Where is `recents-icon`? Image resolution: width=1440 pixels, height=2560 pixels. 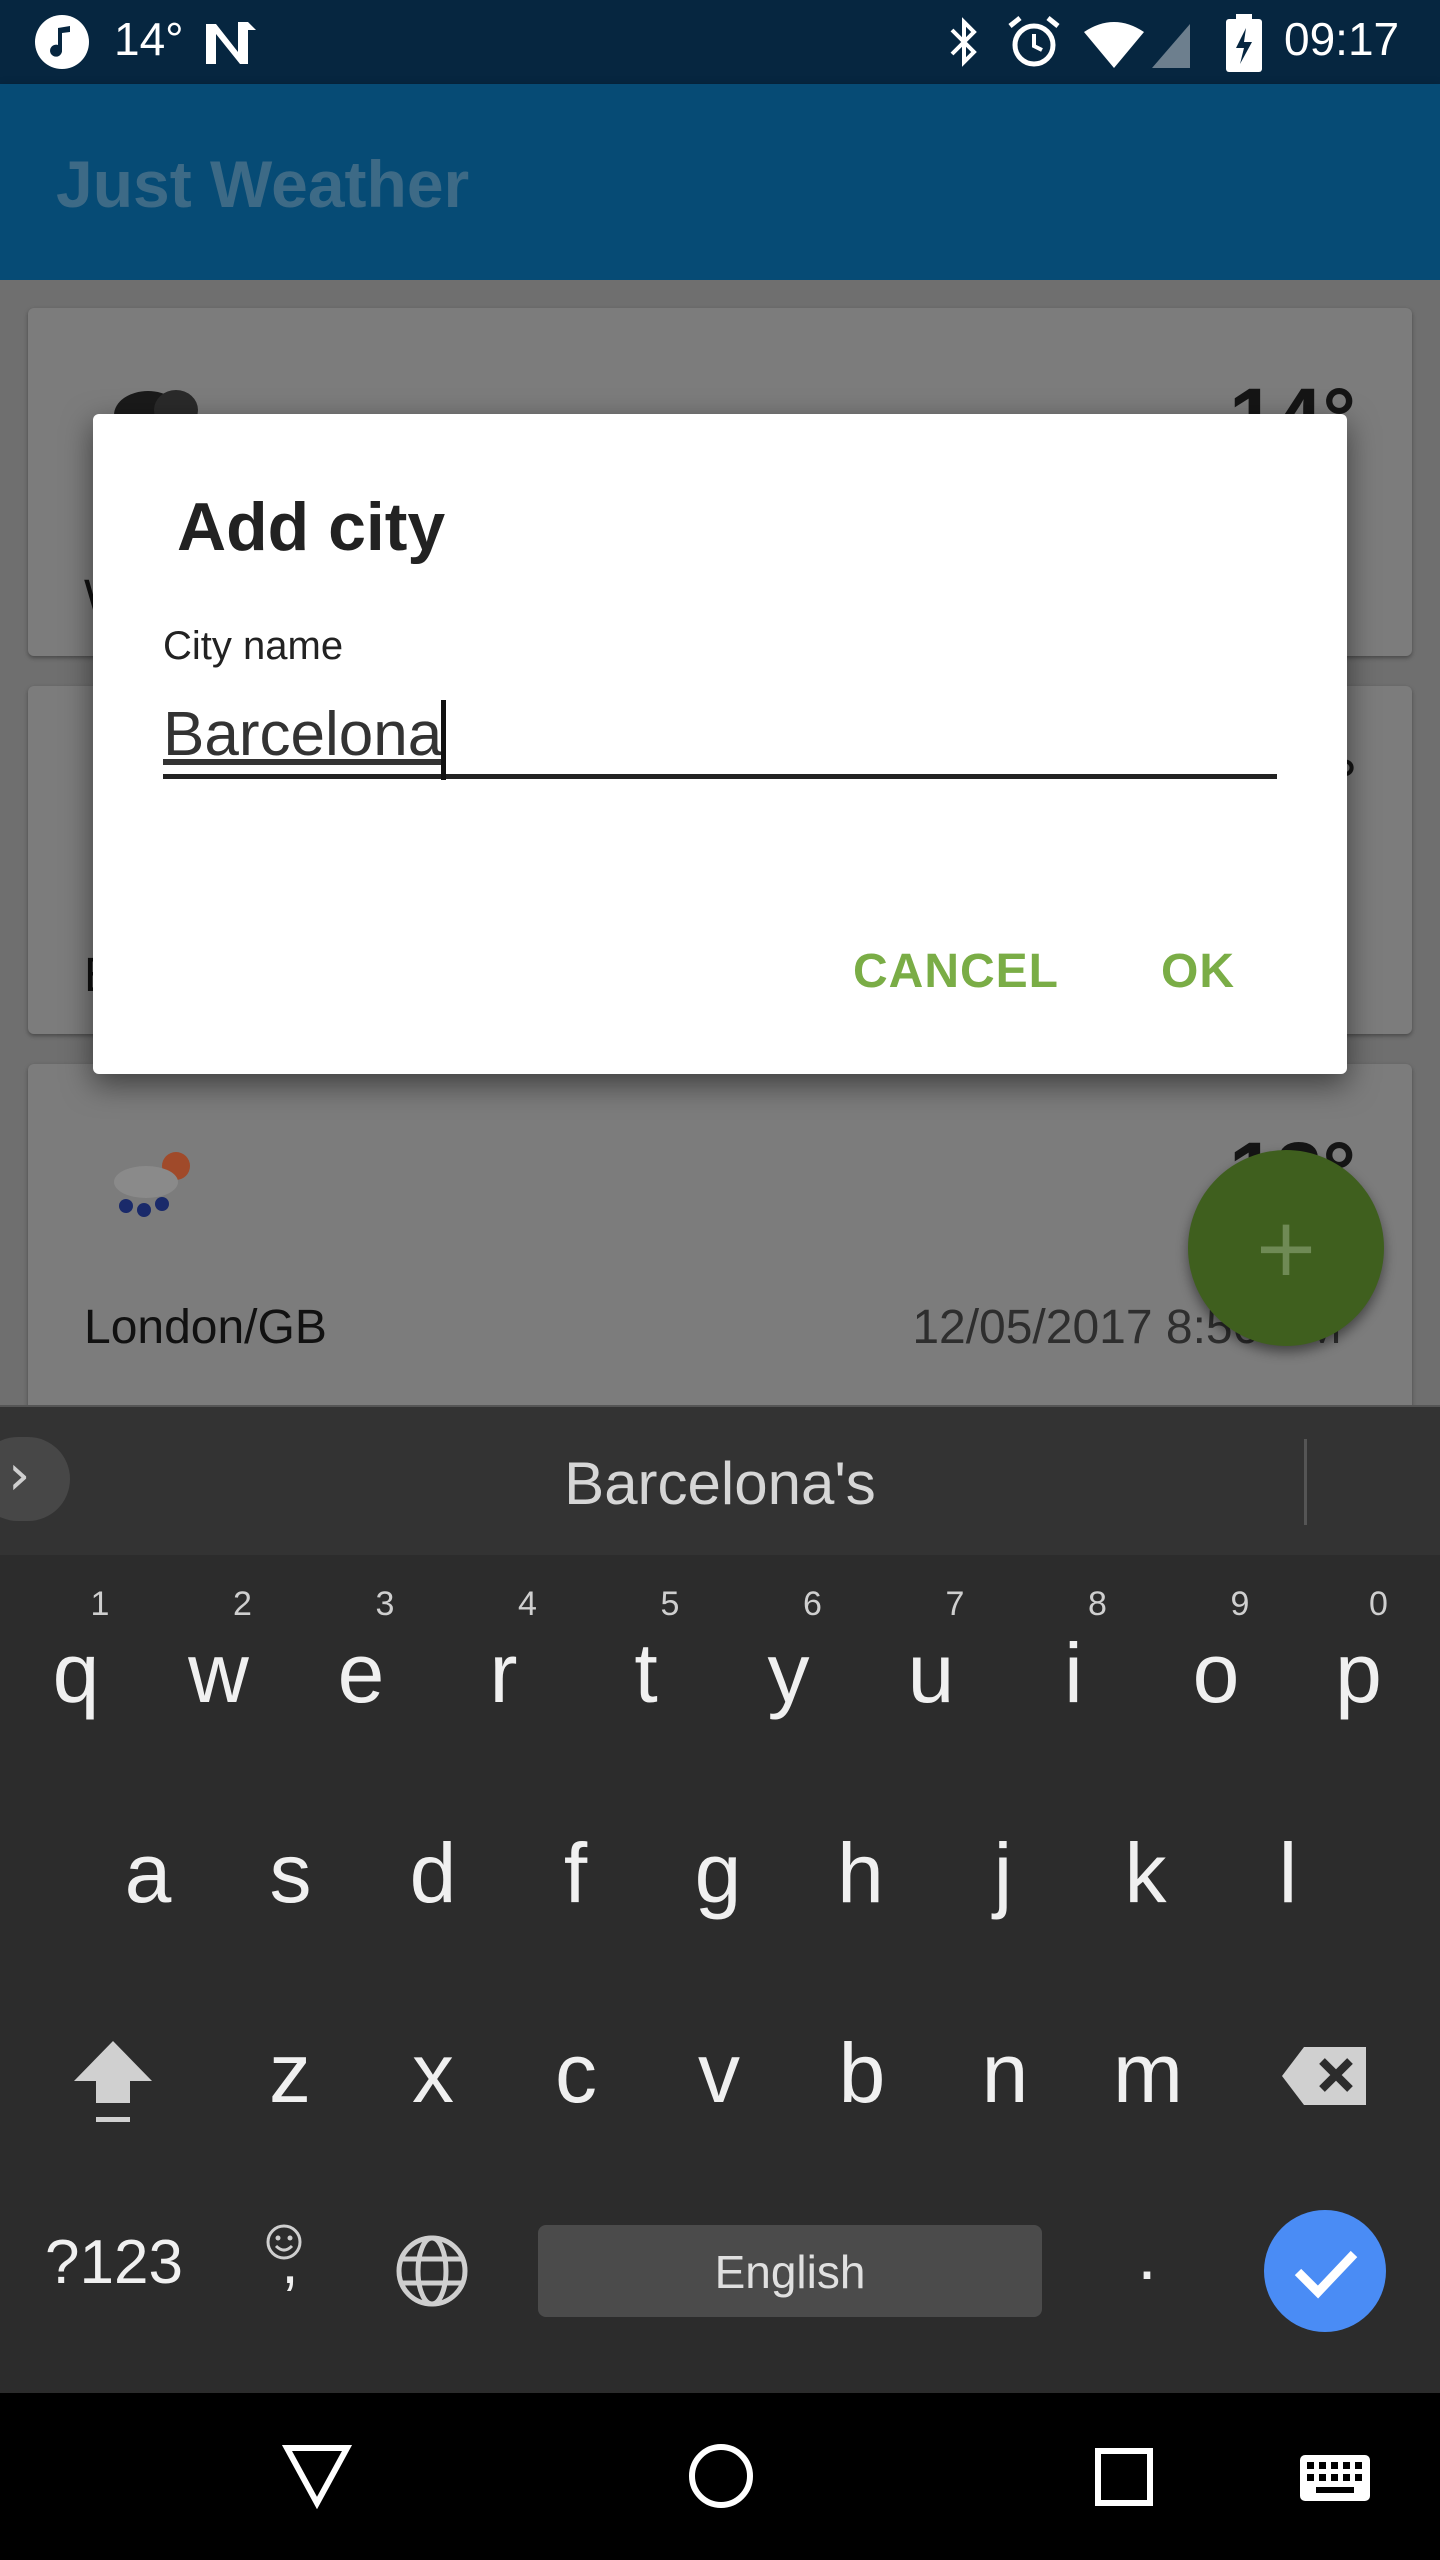
recents-icon is located at coordinates (1124, 2477).